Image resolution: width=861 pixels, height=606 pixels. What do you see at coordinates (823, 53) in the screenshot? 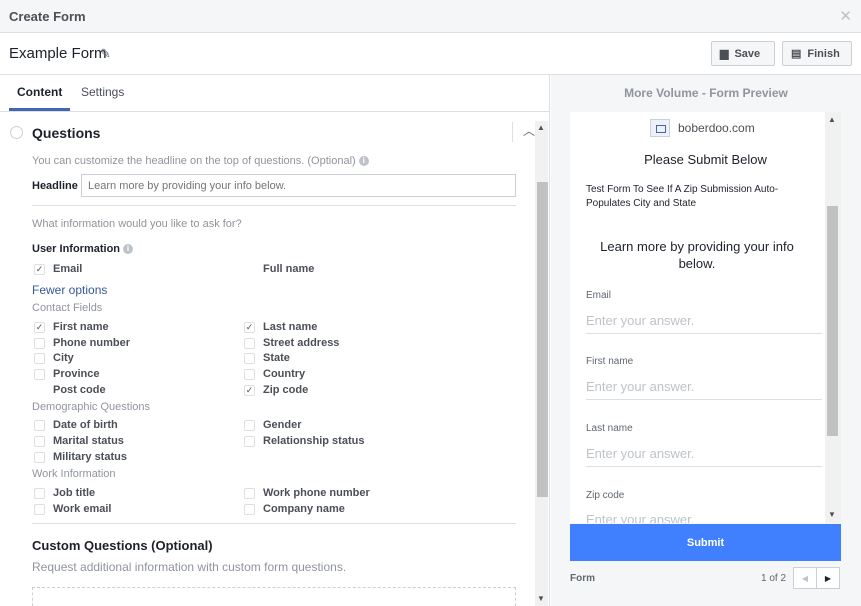
I see `finish-button-label: Finish` at bounding box center [823, 53].